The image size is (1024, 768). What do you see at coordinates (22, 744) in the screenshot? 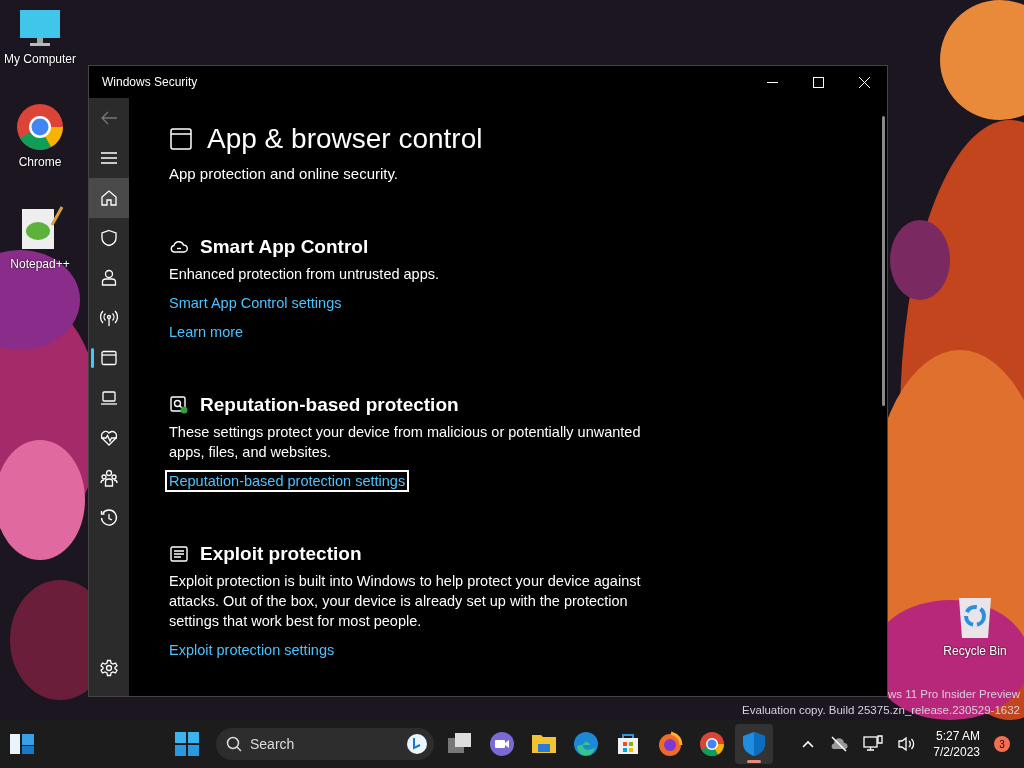
I see `widgets-icon` at bounding box center [22, 744].